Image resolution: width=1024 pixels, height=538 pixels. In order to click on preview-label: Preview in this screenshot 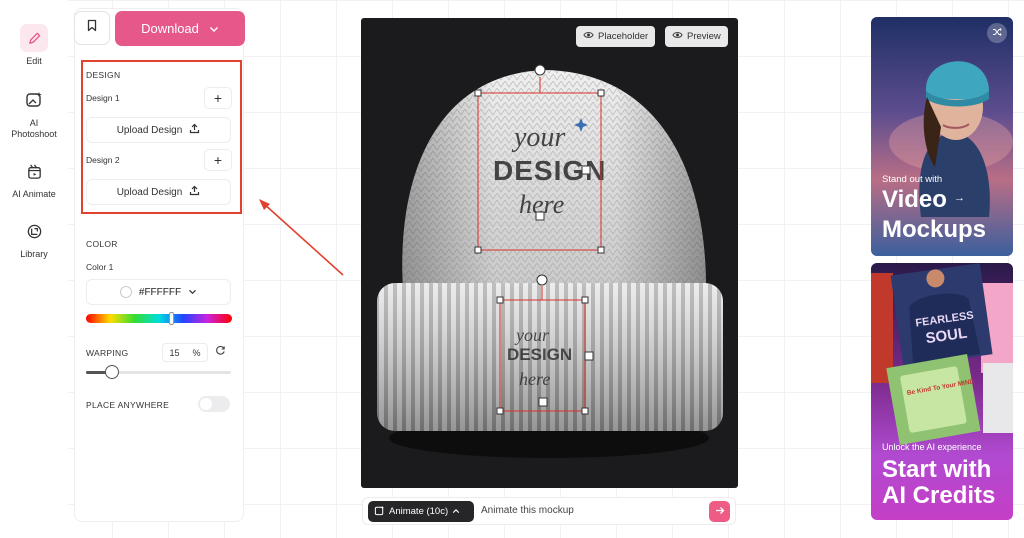, I will do `click(704, 36)`.